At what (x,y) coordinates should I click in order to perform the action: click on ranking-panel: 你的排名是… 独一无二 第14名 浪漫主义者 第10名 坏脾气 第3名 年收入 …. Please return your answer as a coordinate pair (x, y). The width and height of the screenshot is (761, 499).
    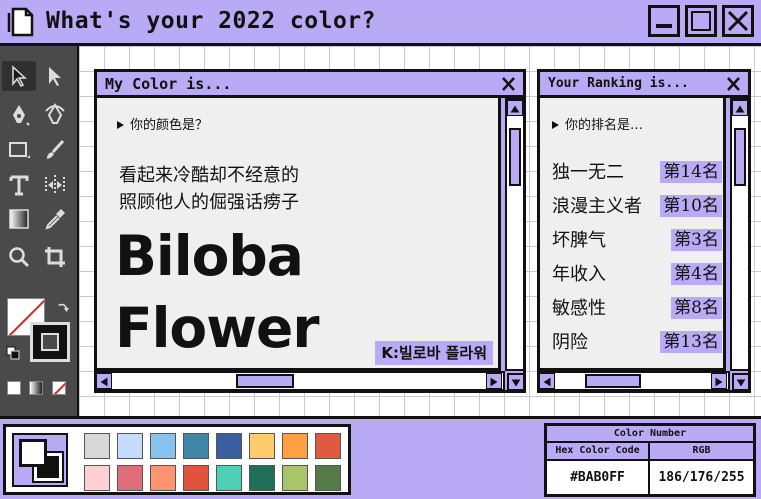
    Looking at the image, I should click on (631, 233).